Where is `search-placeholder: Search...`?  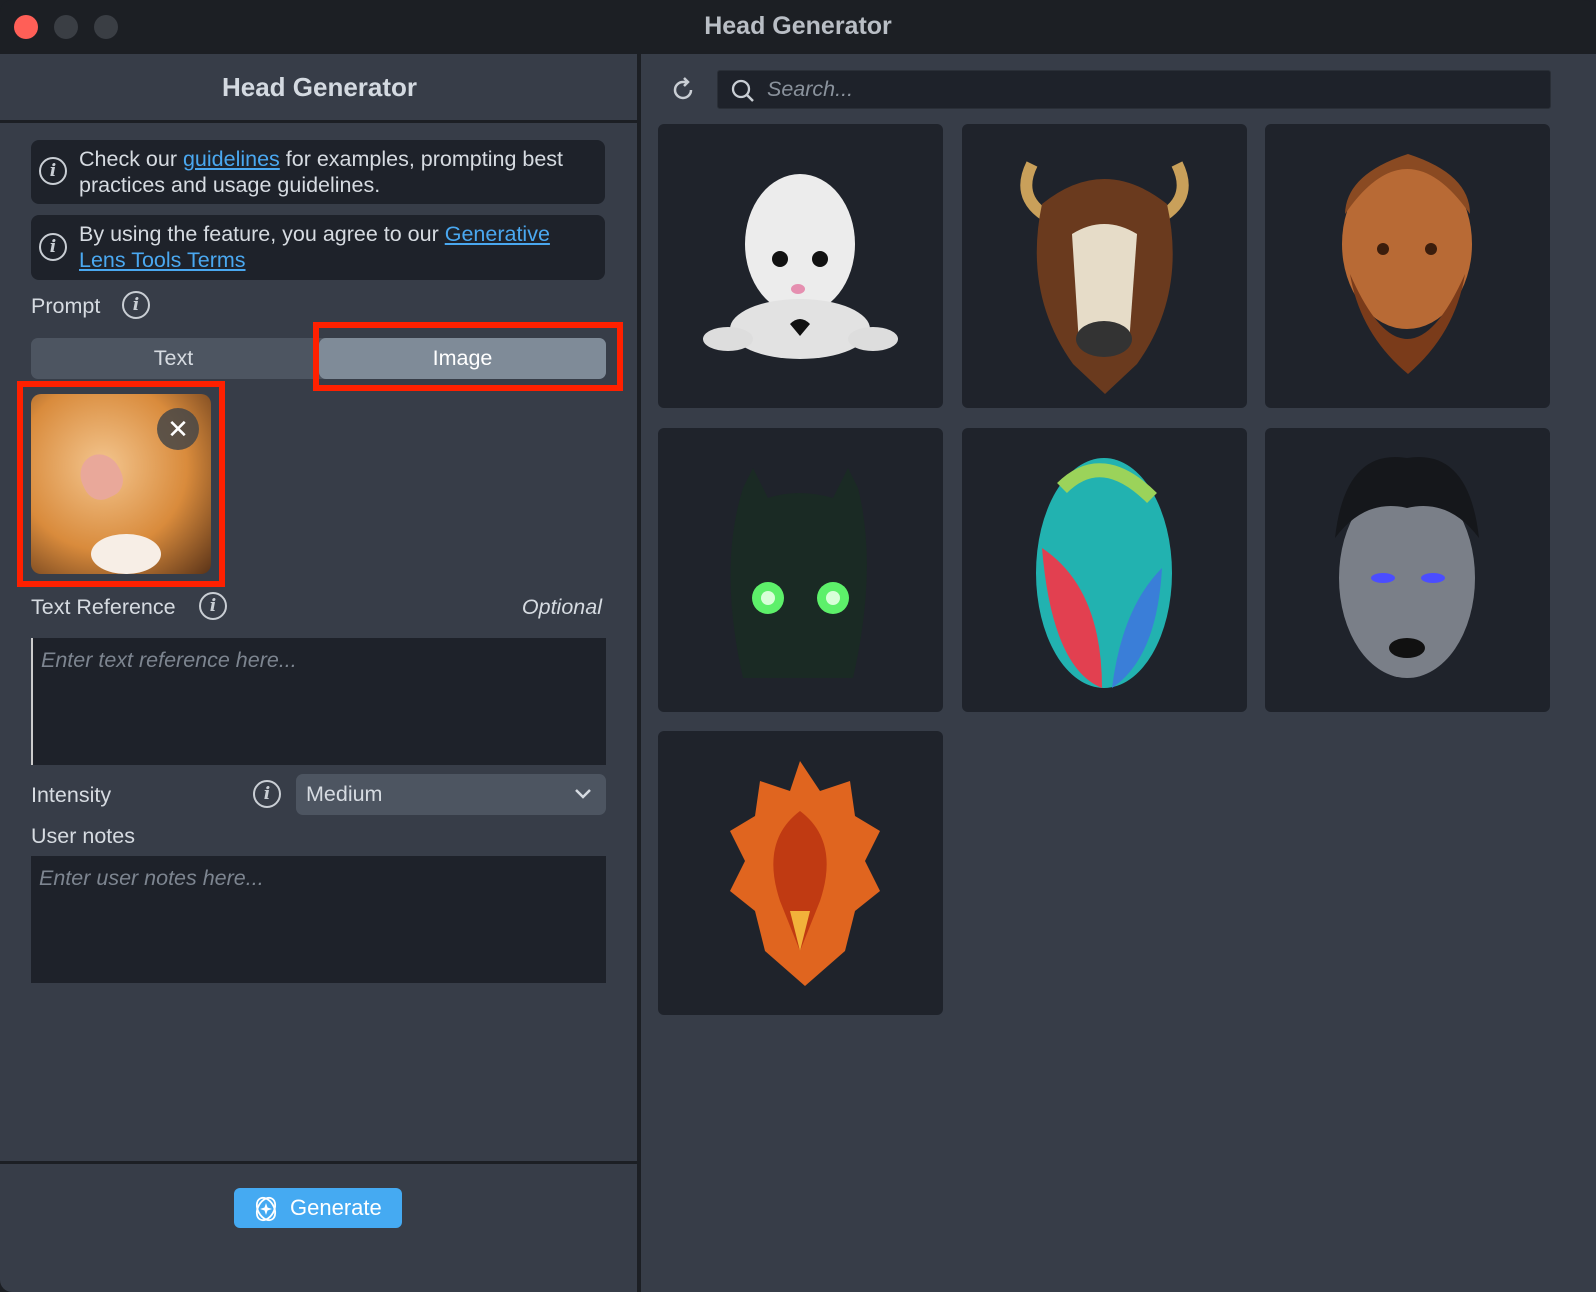
search-placeholder: Search... is located at coordinates (810, 89).